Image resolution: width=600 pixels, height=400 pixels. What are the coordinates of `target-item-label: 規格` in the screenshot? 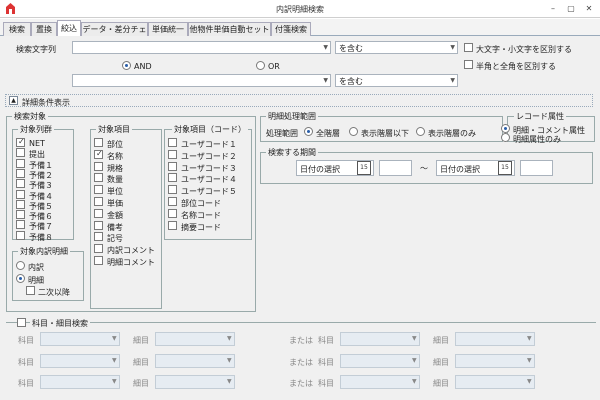 It's located at (115, 168).